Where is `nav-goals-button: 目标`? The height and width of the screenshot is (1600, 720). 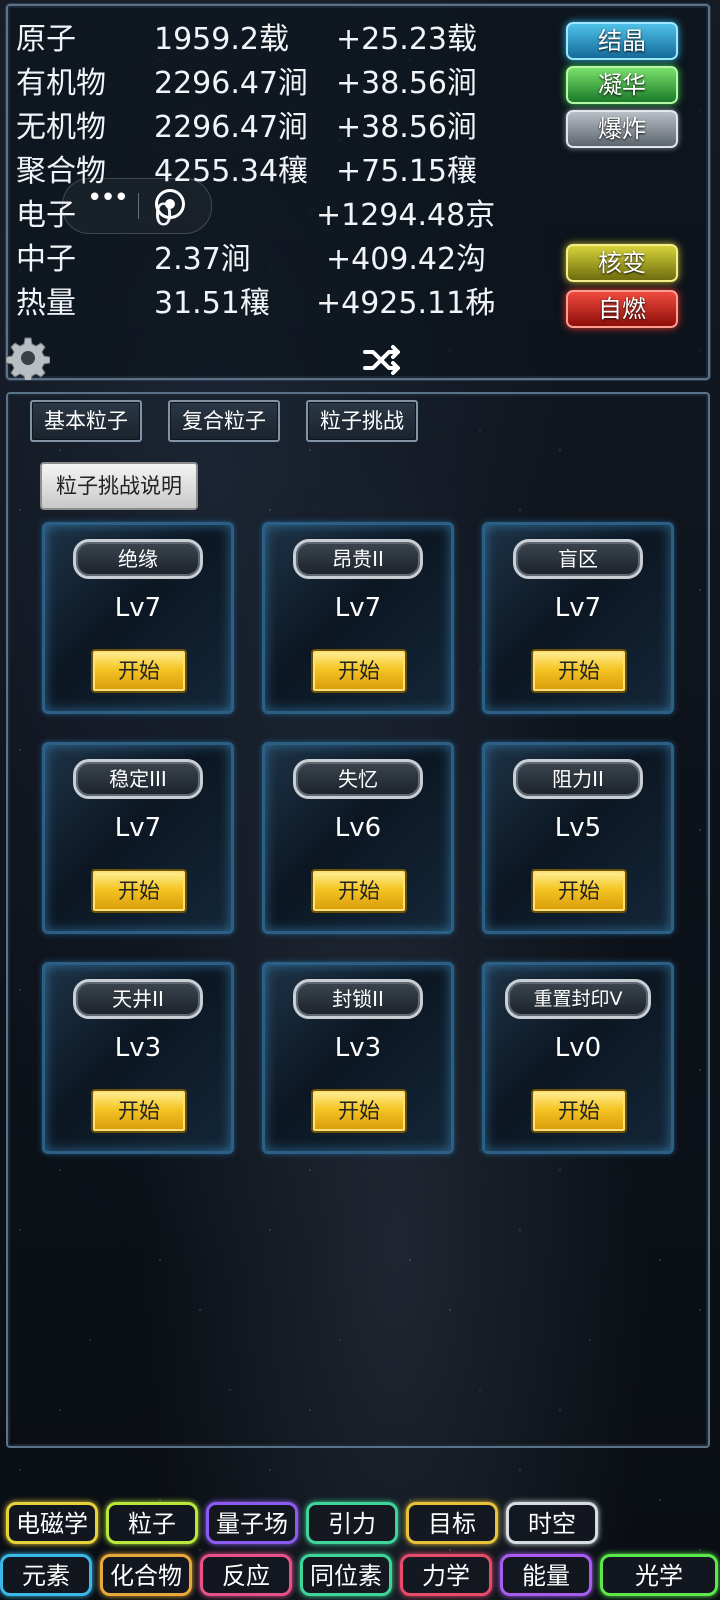 nav-goals-button: 目标 is located at coordinates (452, 1523).